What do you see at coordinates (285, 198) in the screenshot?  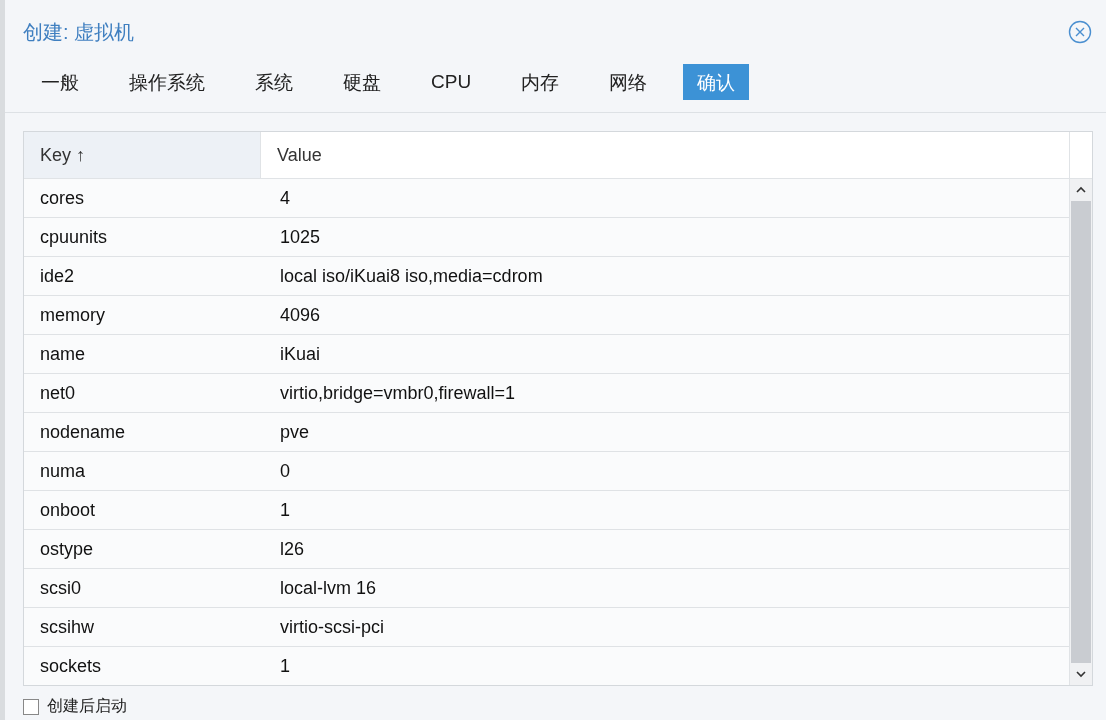 I see `table-cell-text: 4` at bounding box center [285, 198].